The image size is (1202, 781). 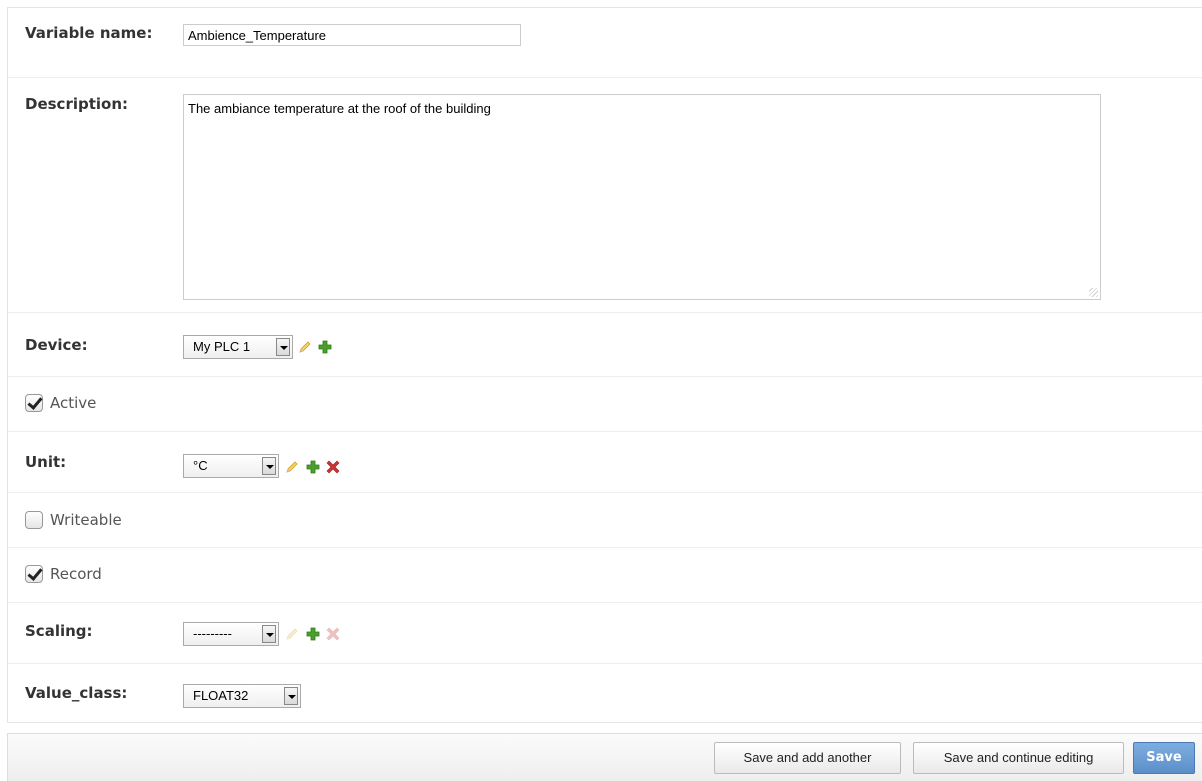 What do you see at coordinates (605, 693) in the screenshot?
I see `value-class-row: Value_class: FLOAT32` at bounding box center [605, 693].